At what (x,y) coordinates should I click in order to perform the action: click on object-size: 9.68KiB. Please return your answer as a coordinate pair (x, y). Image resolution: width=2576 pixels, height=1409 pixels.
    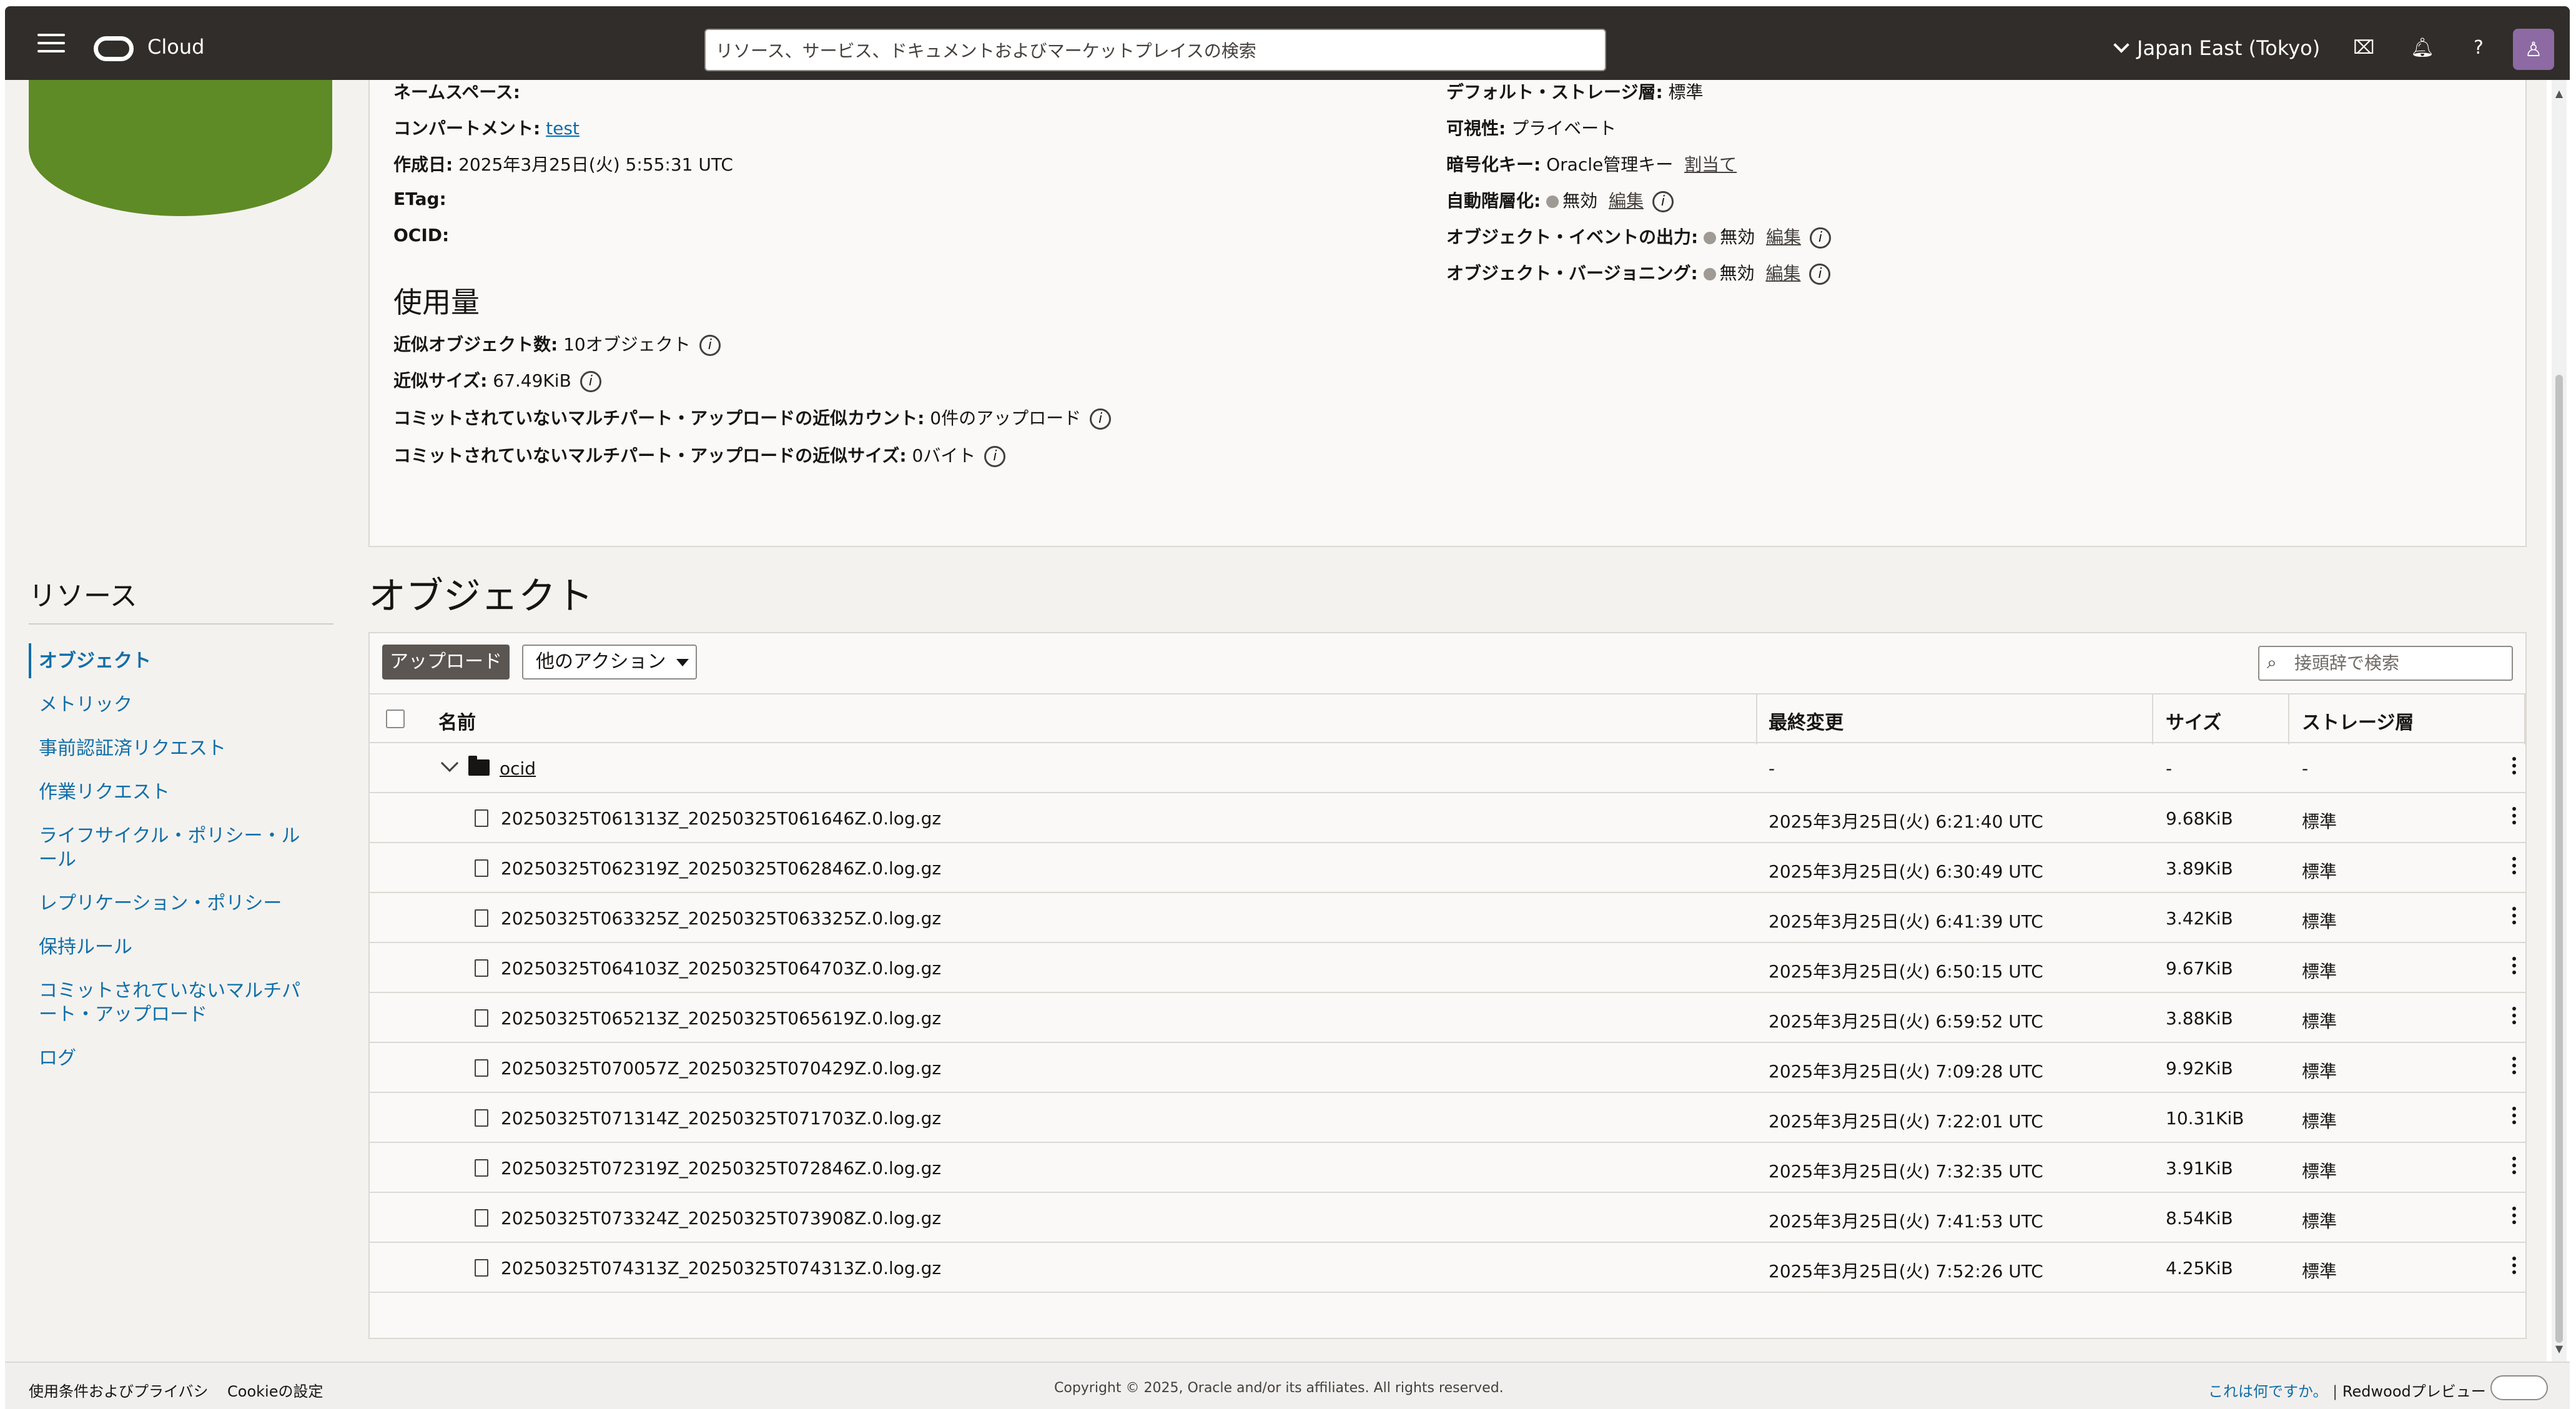
    Looking at the image, I should click on (2200, 818).